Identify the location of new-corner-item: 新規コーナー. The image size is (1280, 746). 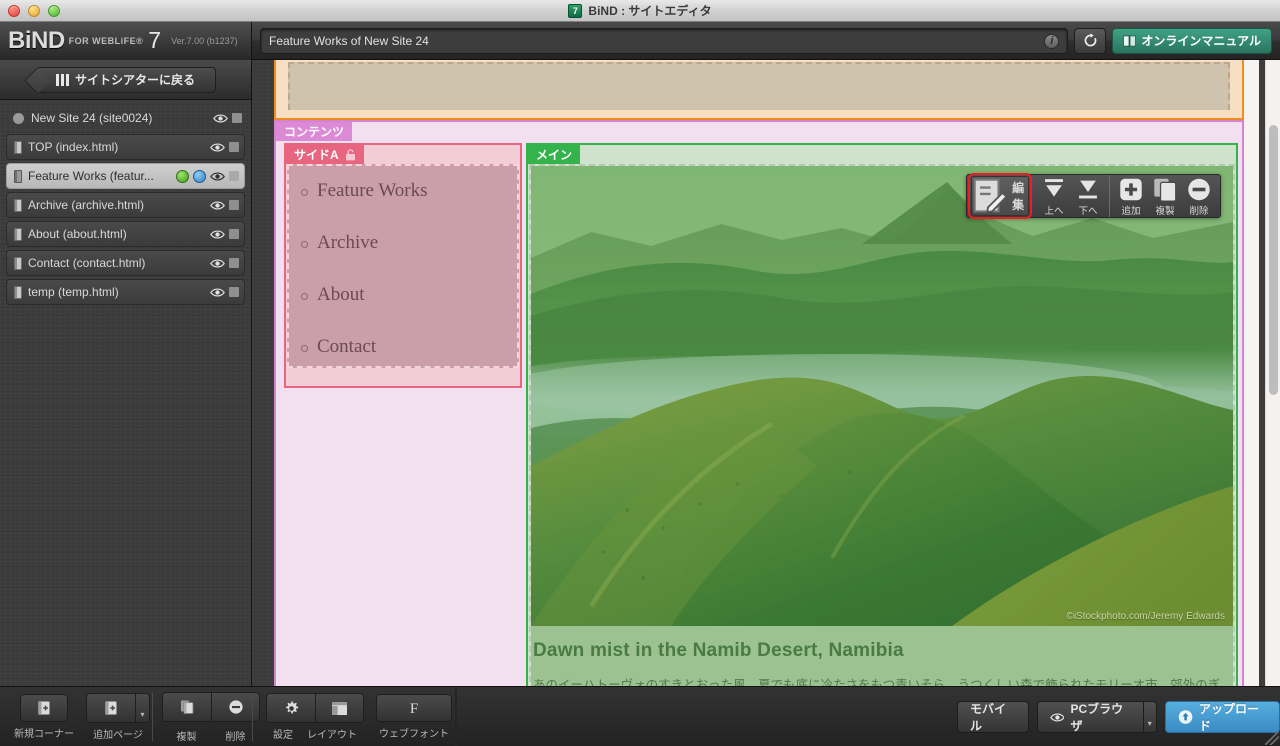
(44, 717).